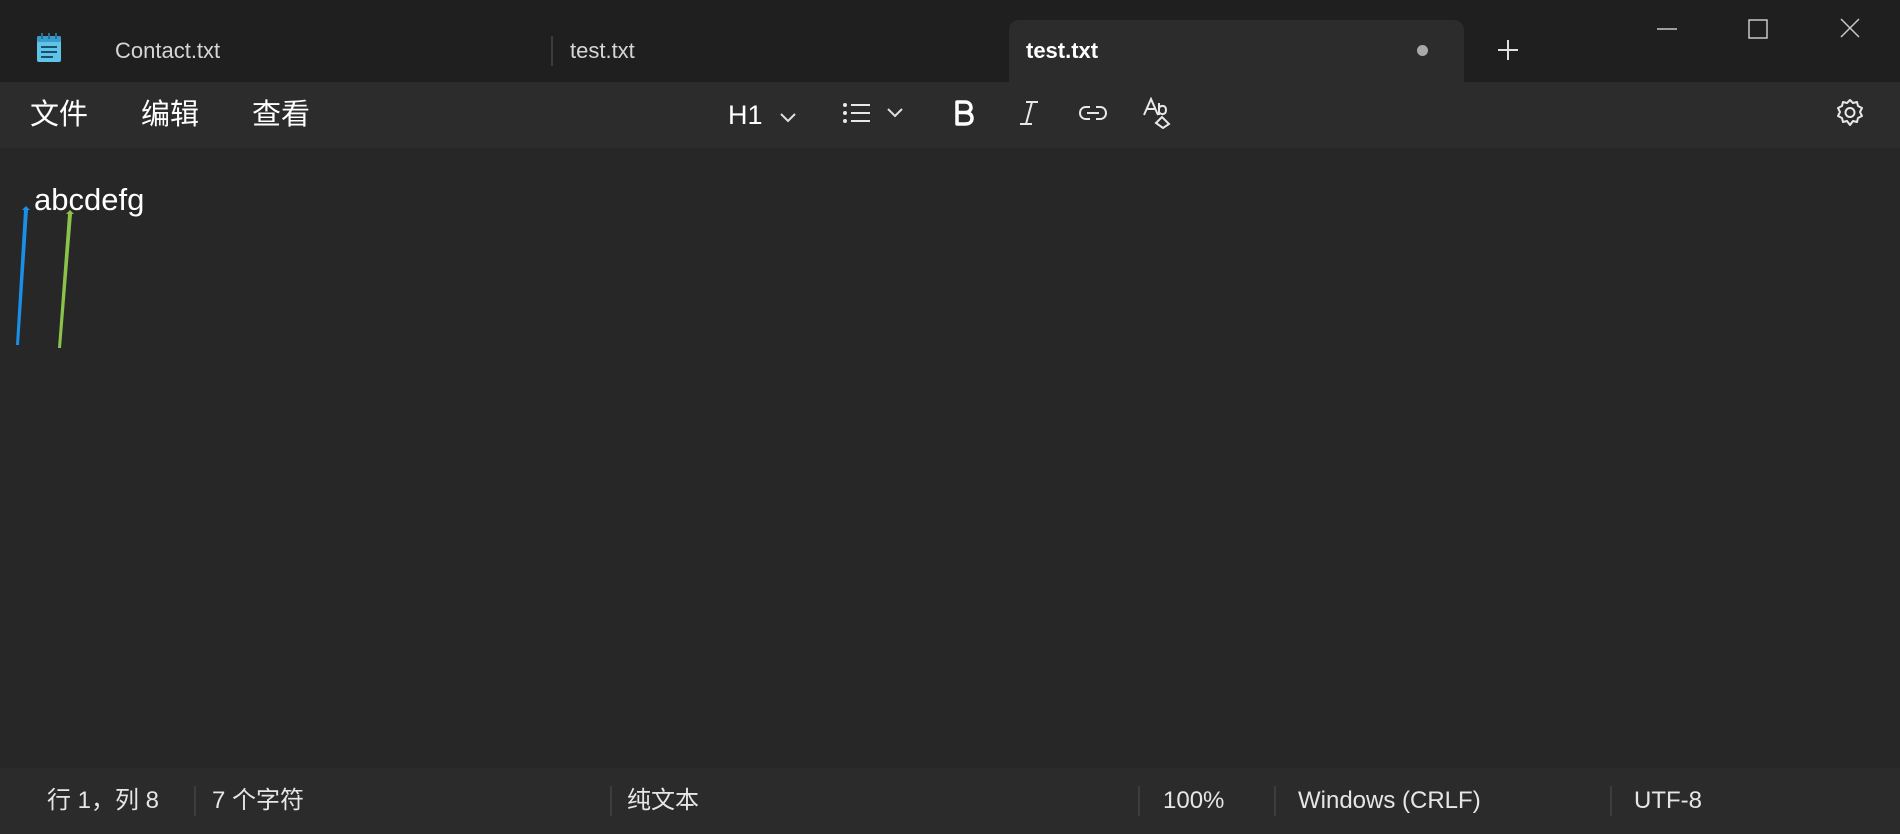 The width and height of the screenshot is (1900, 834). I want to click on selection-end-handle-icon, so click(66, 279).